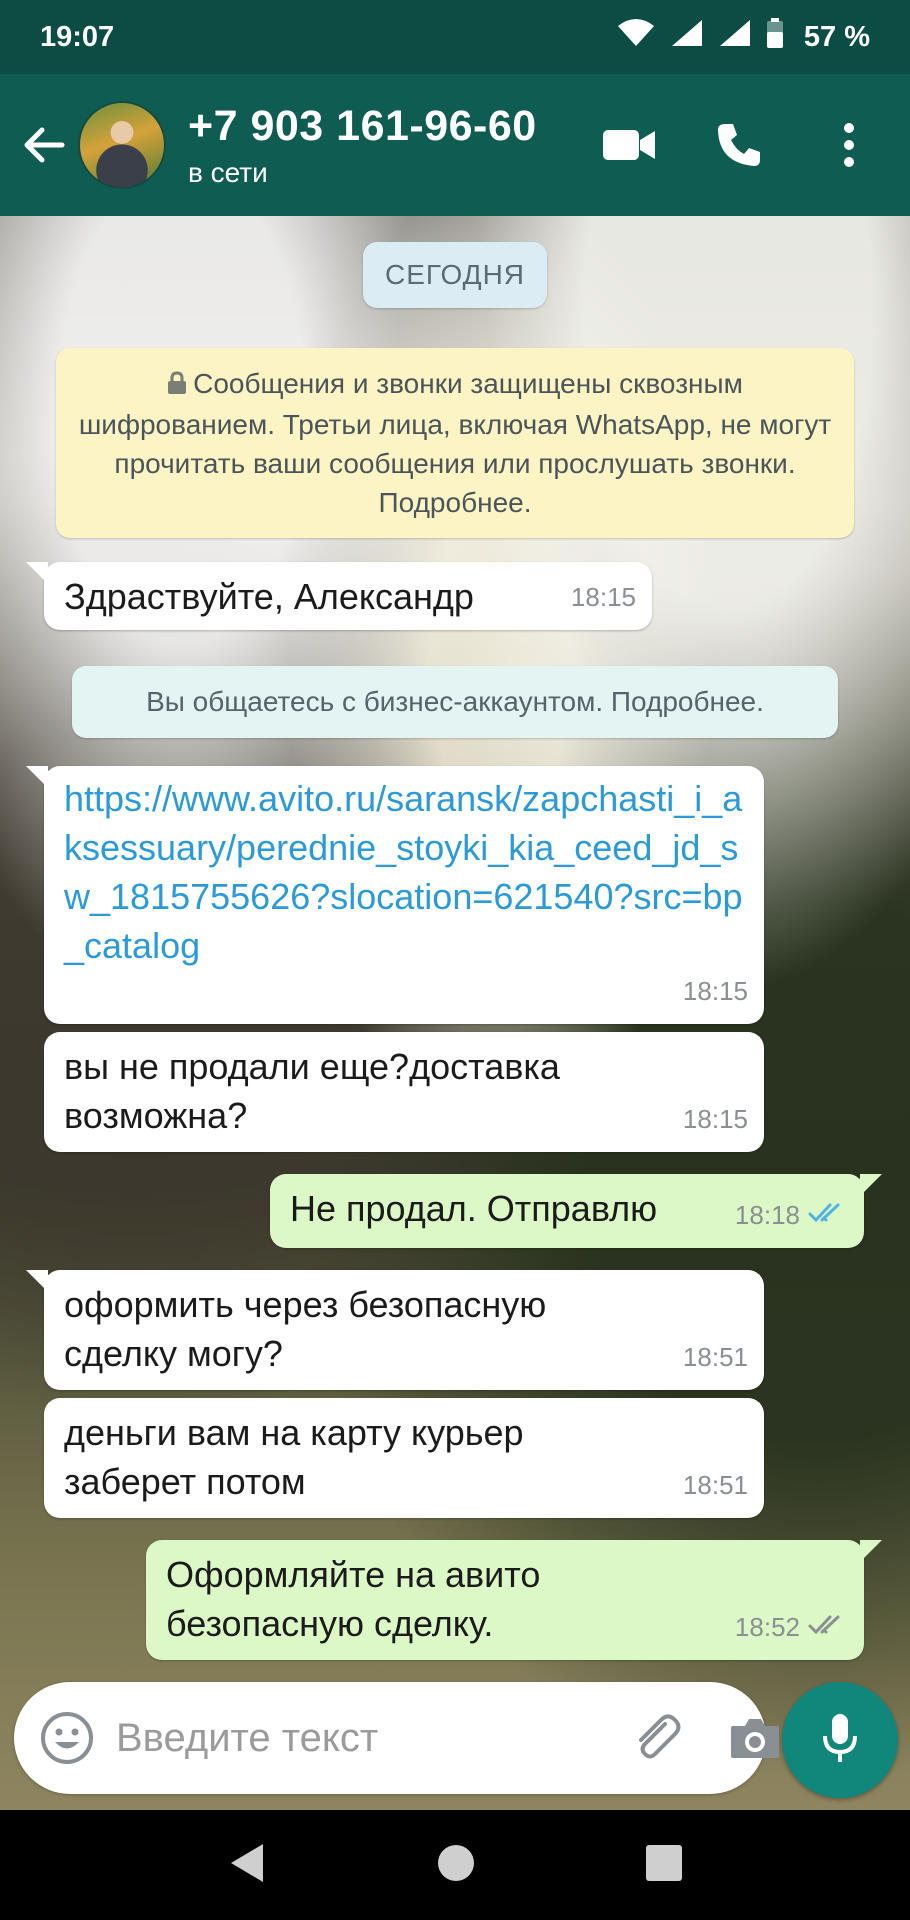  What do you see at coordinates (849, 145) in the screenshot?
I see `more-vert-icon` at bounding box center [849, 145].